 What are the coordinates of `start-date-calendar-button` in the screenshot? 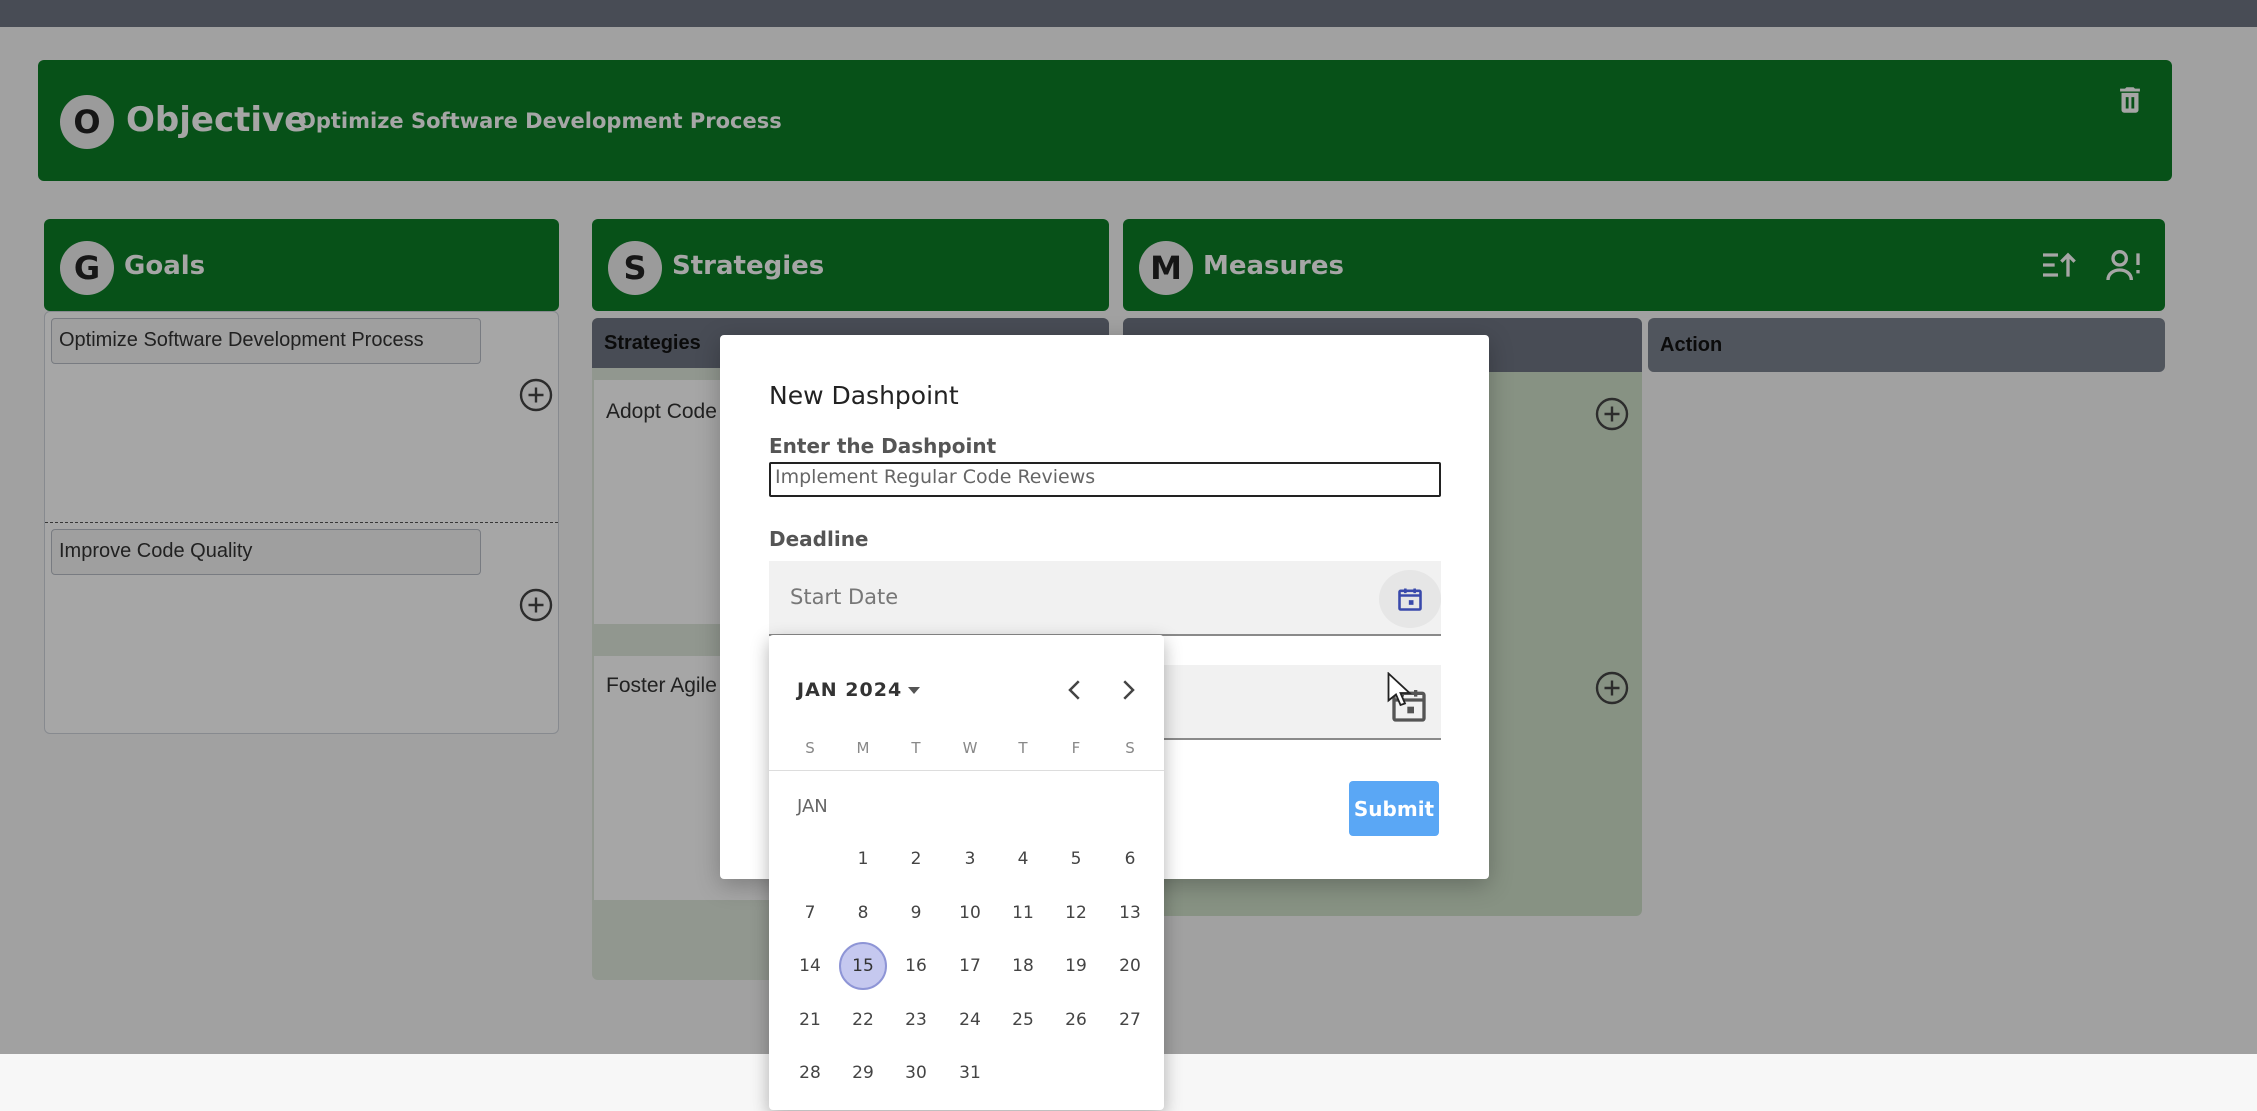 It's located at (1410, 599).